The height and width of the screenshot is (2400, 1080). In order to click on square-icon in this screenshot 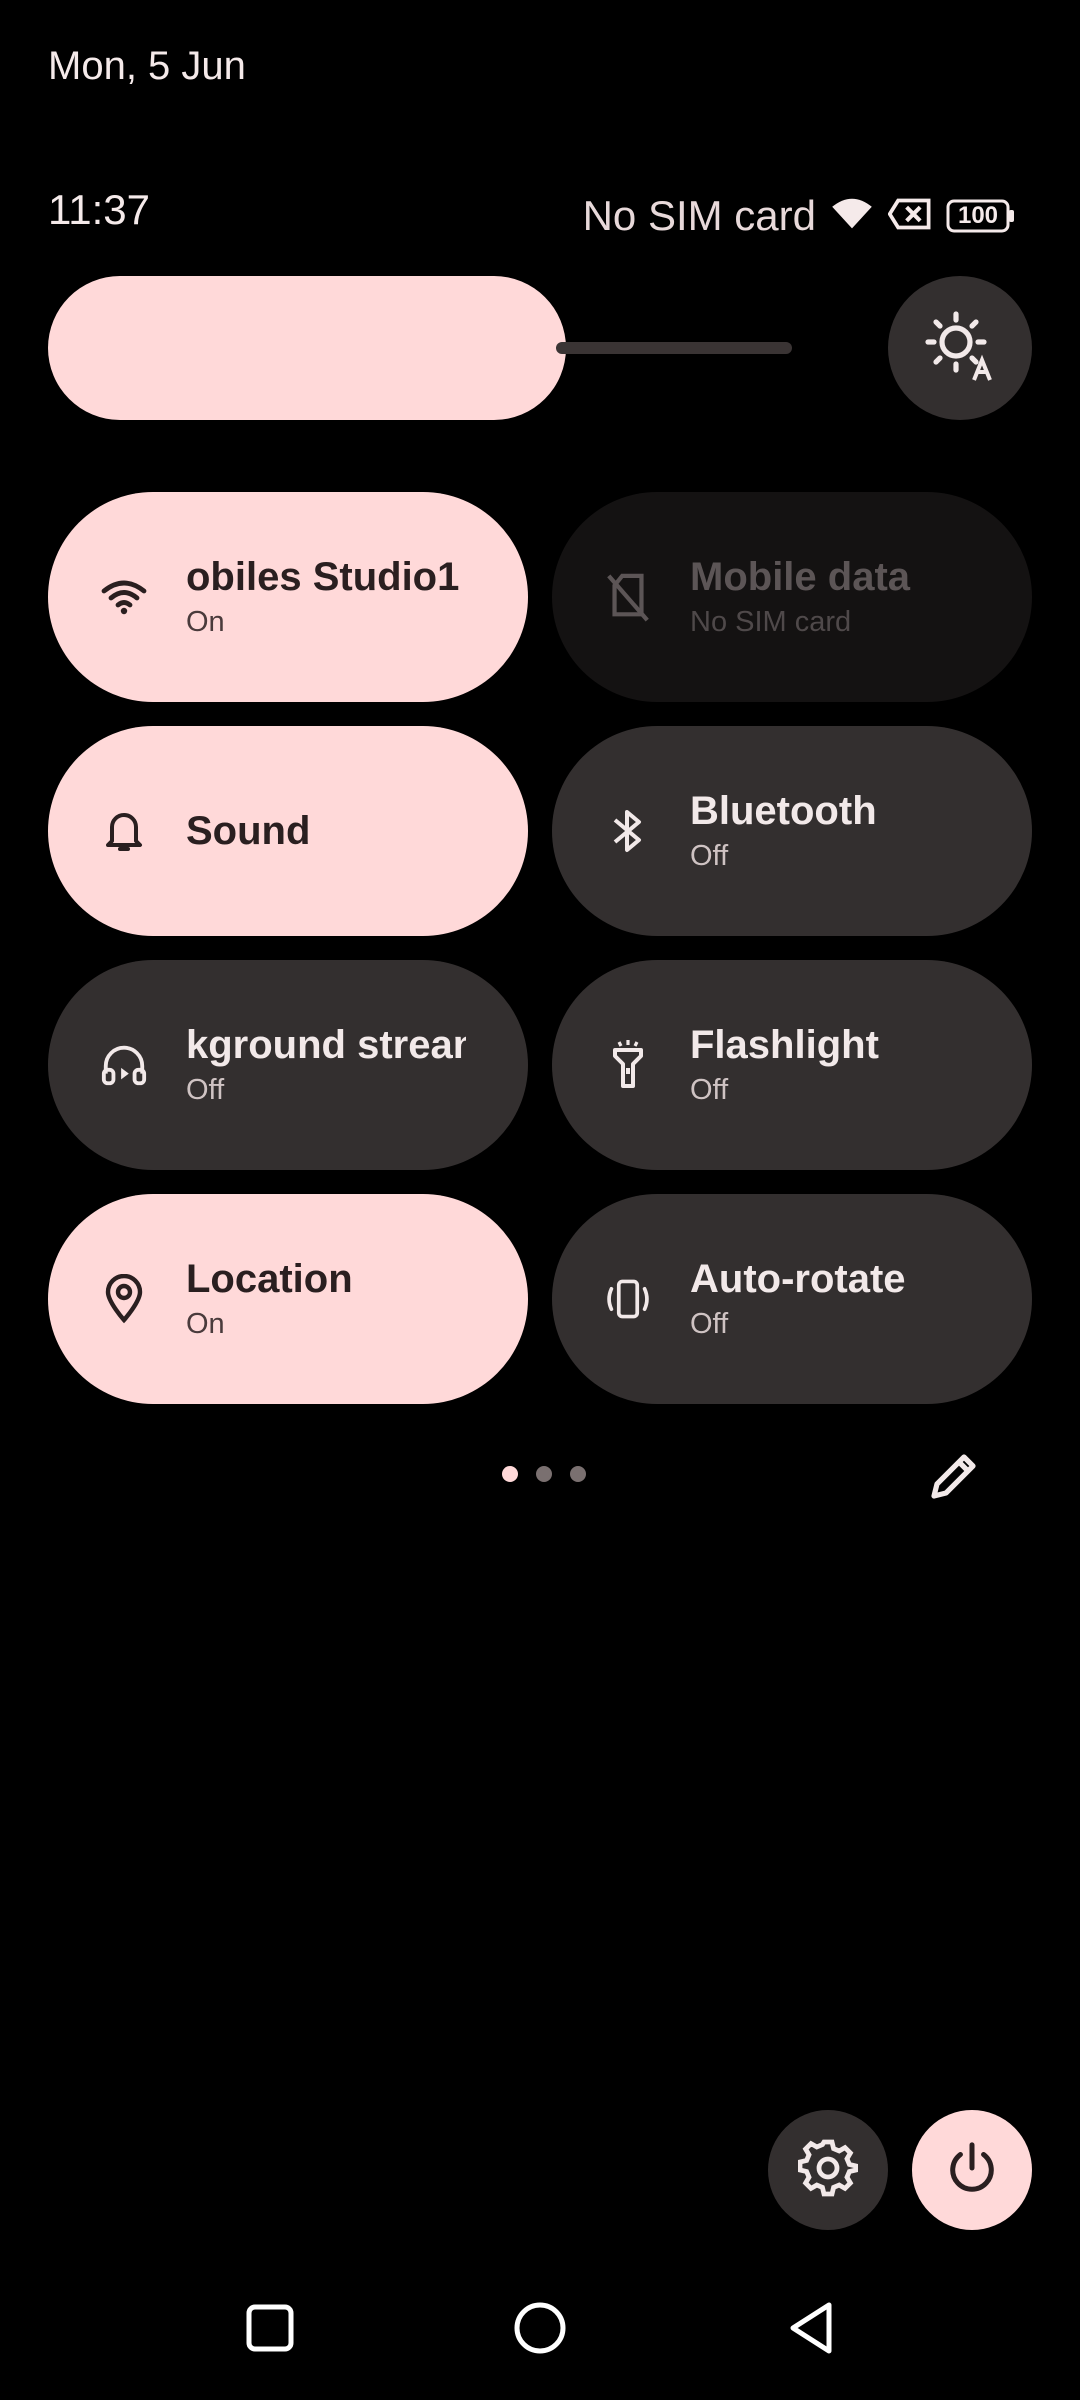, I will do `click(270, 2330)`.